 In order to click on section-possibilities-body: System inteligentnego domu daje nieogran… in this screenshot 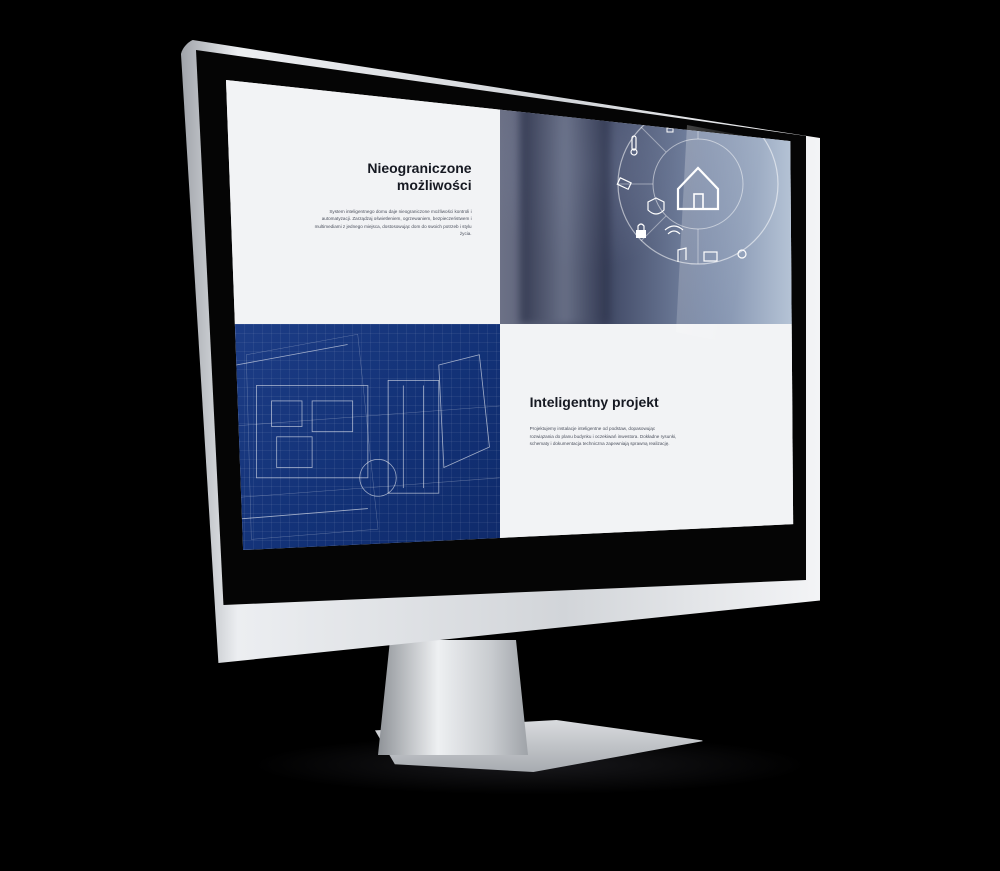, I will do `click(393, 223)`.